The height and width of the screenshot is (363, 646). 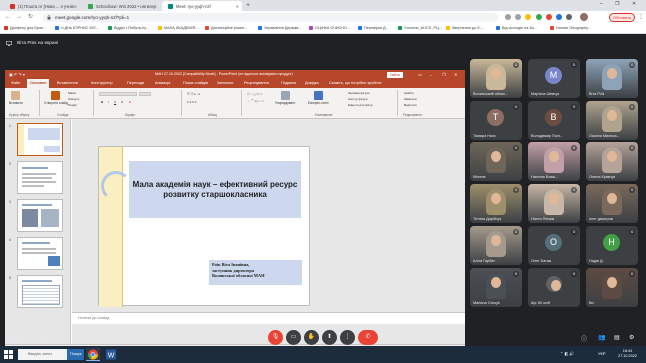 What do you see at coordinates (355, 83) in the screenshot?
I see `tell-me-search: Скажіть, що потрібно зробити` at bounding box center [355, 83].